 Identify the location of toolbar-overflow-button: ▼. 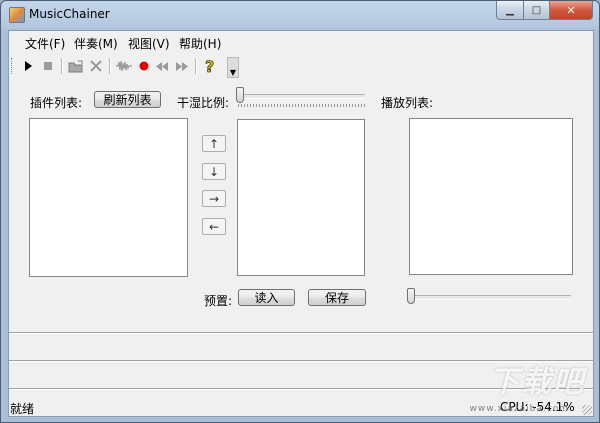
(233, 67).